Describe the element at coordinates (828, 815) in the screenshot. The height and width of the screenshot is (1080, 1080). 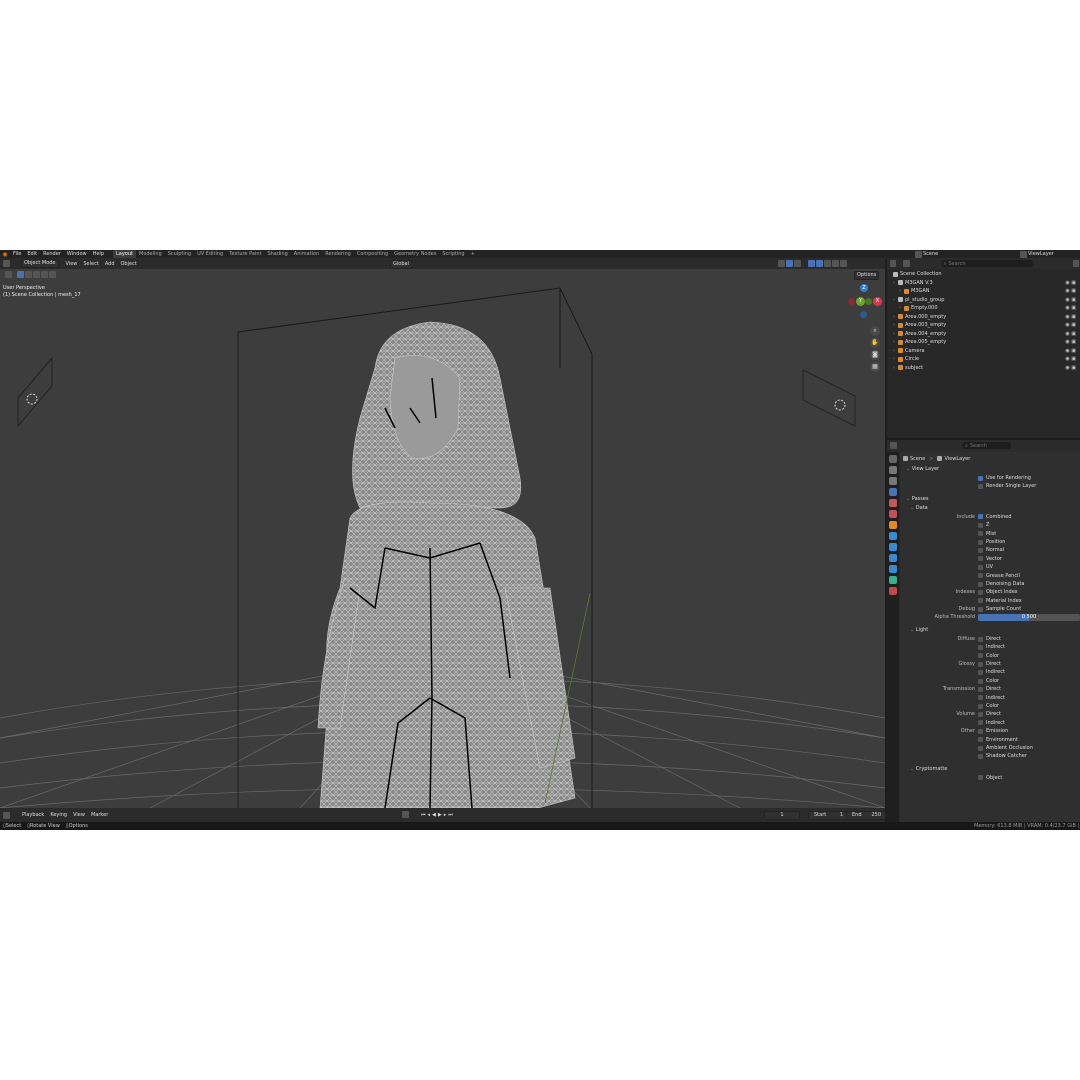
I see `start-frame-field: Start 1` at that location.